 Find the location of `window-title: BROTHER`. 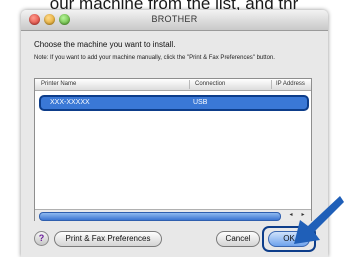

window-title: BROTHER is located at coordinates (174, 19).